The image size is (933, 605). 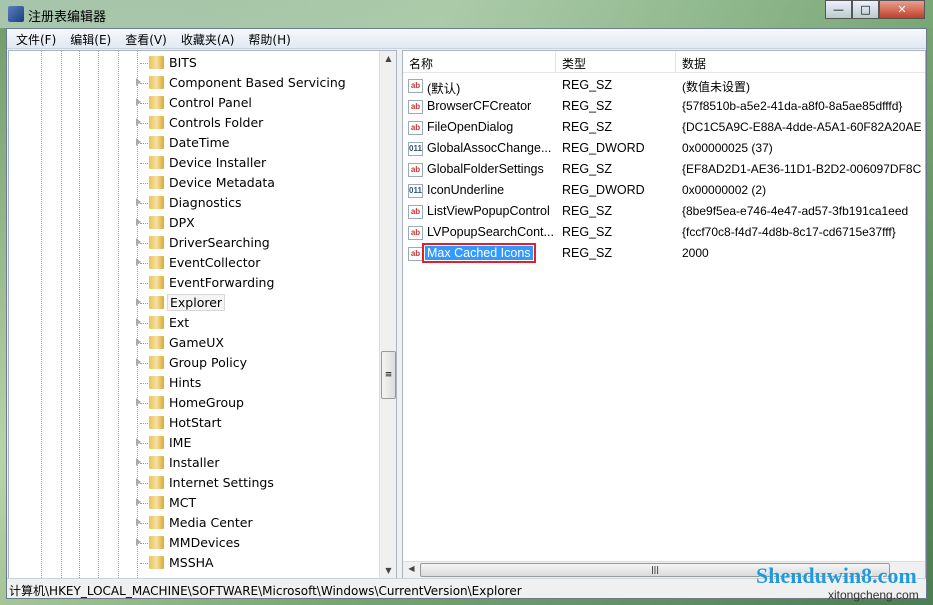 I want to click on values-header: 名称 类型 数据, so click(x=664, y=62).